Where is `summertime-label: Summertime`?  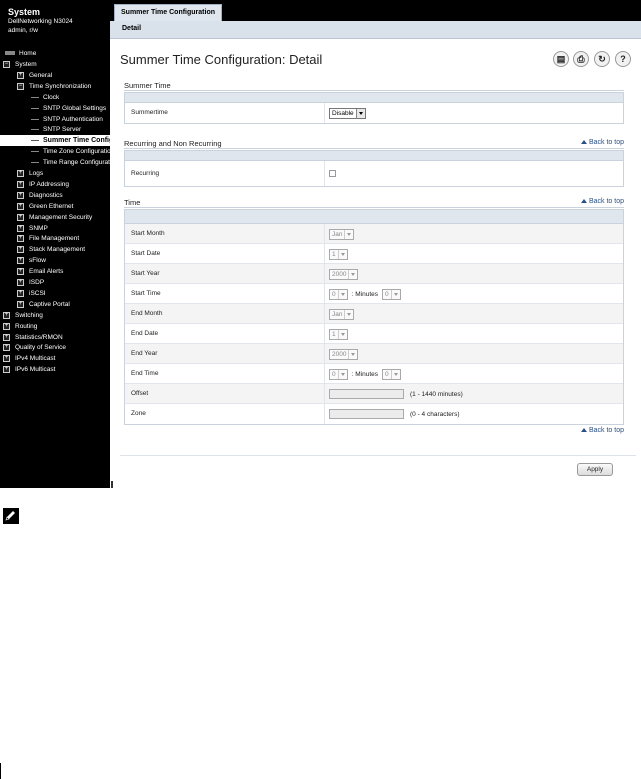 summertime-label: Summertime is located at coordinates (149, 112).